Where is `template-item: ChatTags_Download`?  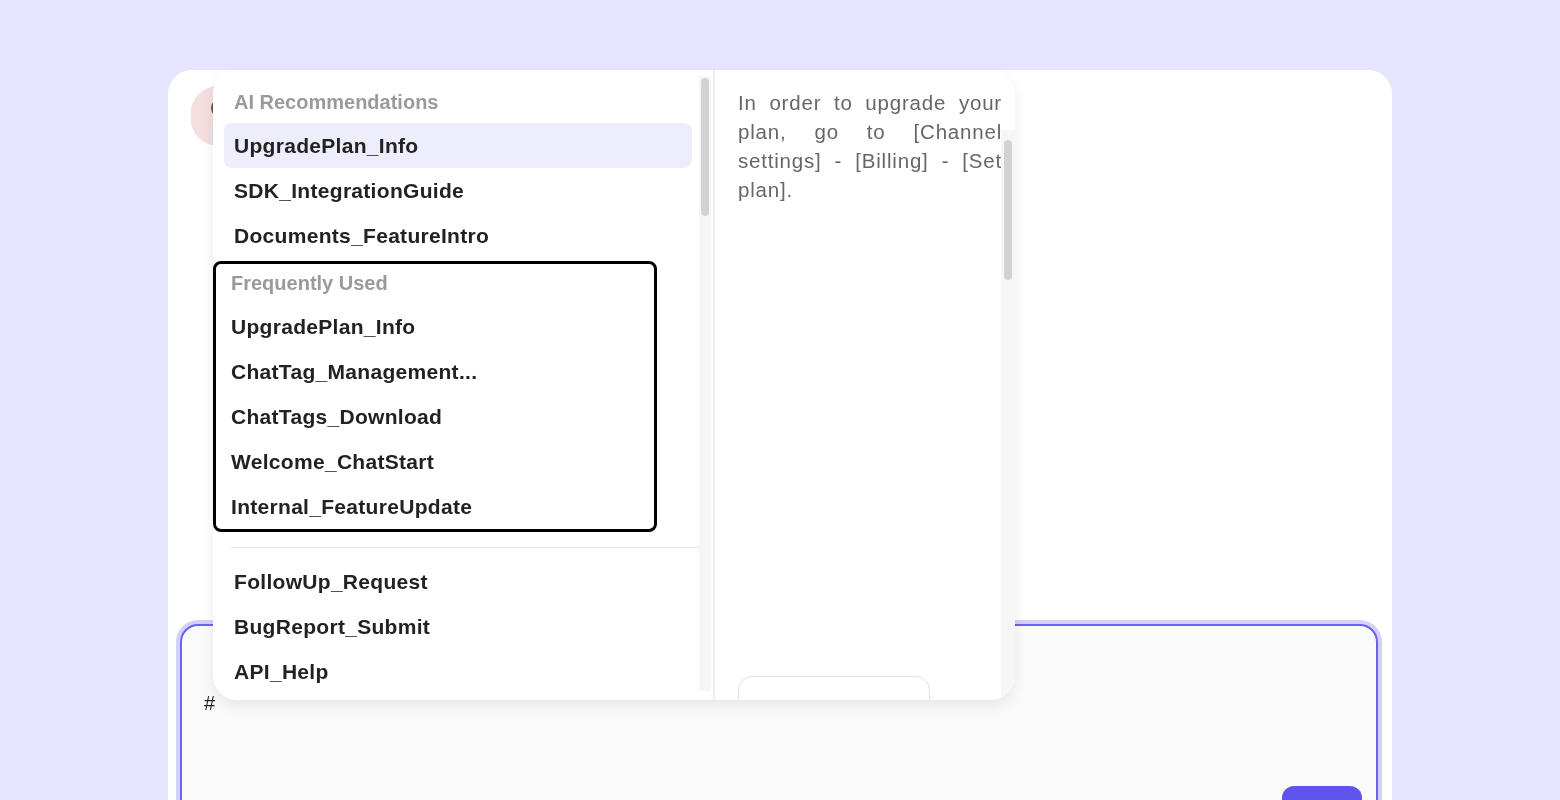 template-item: ChatTags_Download is located at coordinates (437, 416).